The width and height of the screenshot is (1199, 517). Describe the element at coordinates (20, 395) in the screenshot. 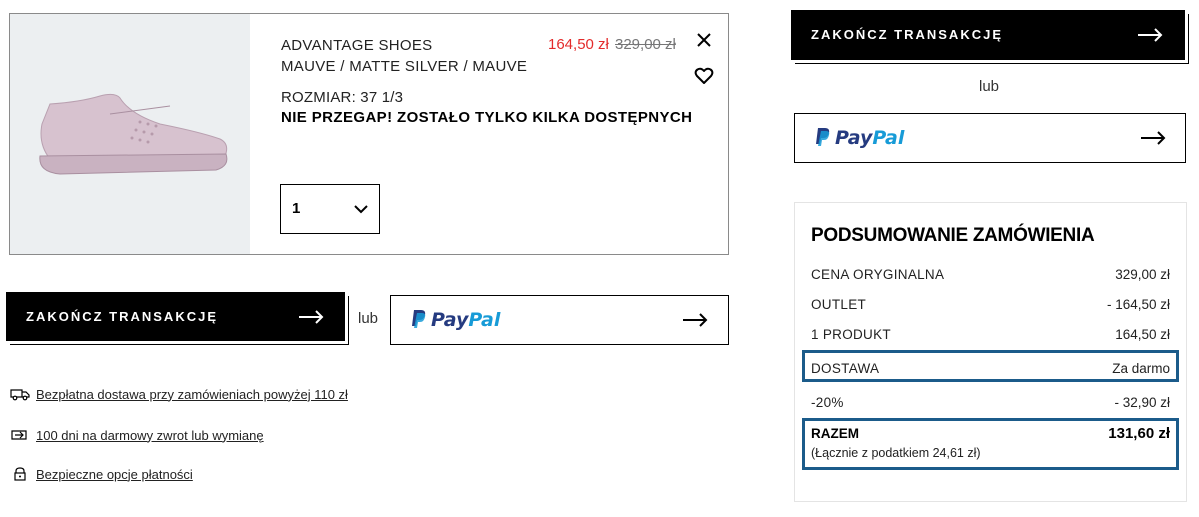

I see `delivery-truck-icon` at that location.